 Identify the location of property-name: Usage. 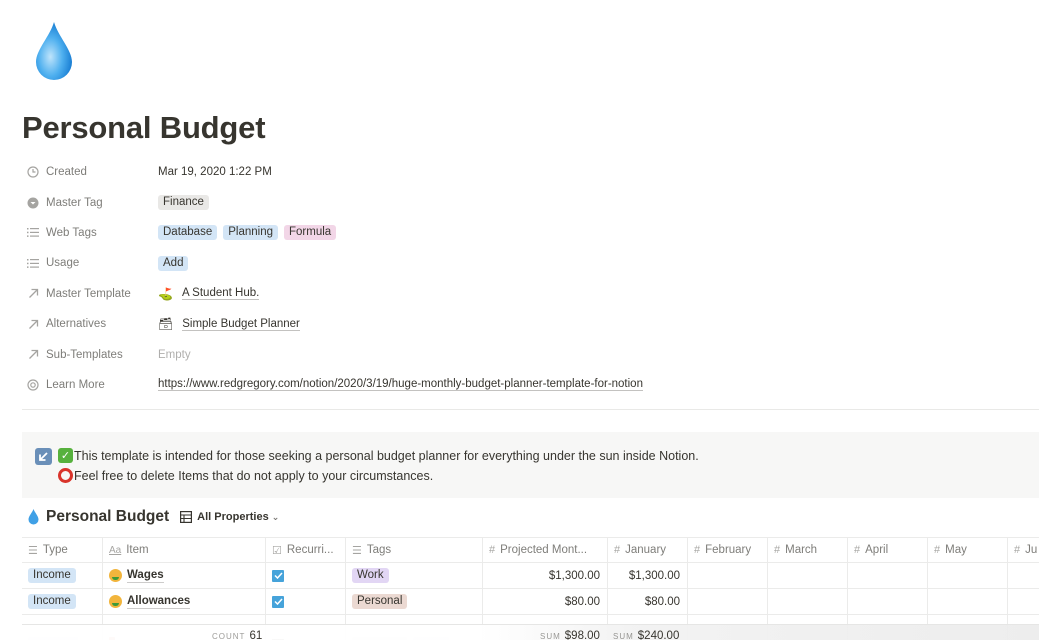
(90, 263).